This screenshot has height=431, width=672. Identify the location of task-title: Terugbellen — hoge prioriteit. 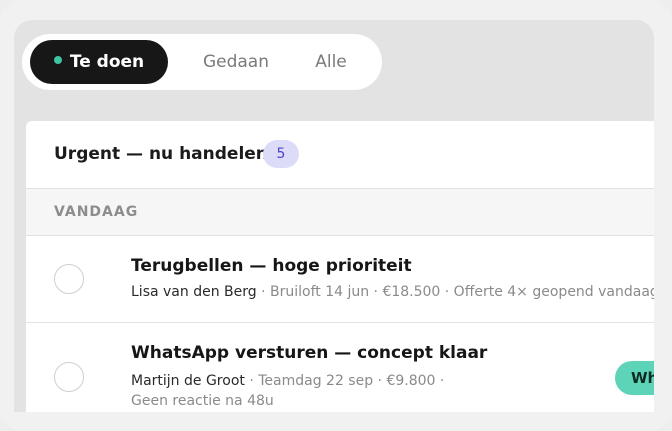
(271, 266).